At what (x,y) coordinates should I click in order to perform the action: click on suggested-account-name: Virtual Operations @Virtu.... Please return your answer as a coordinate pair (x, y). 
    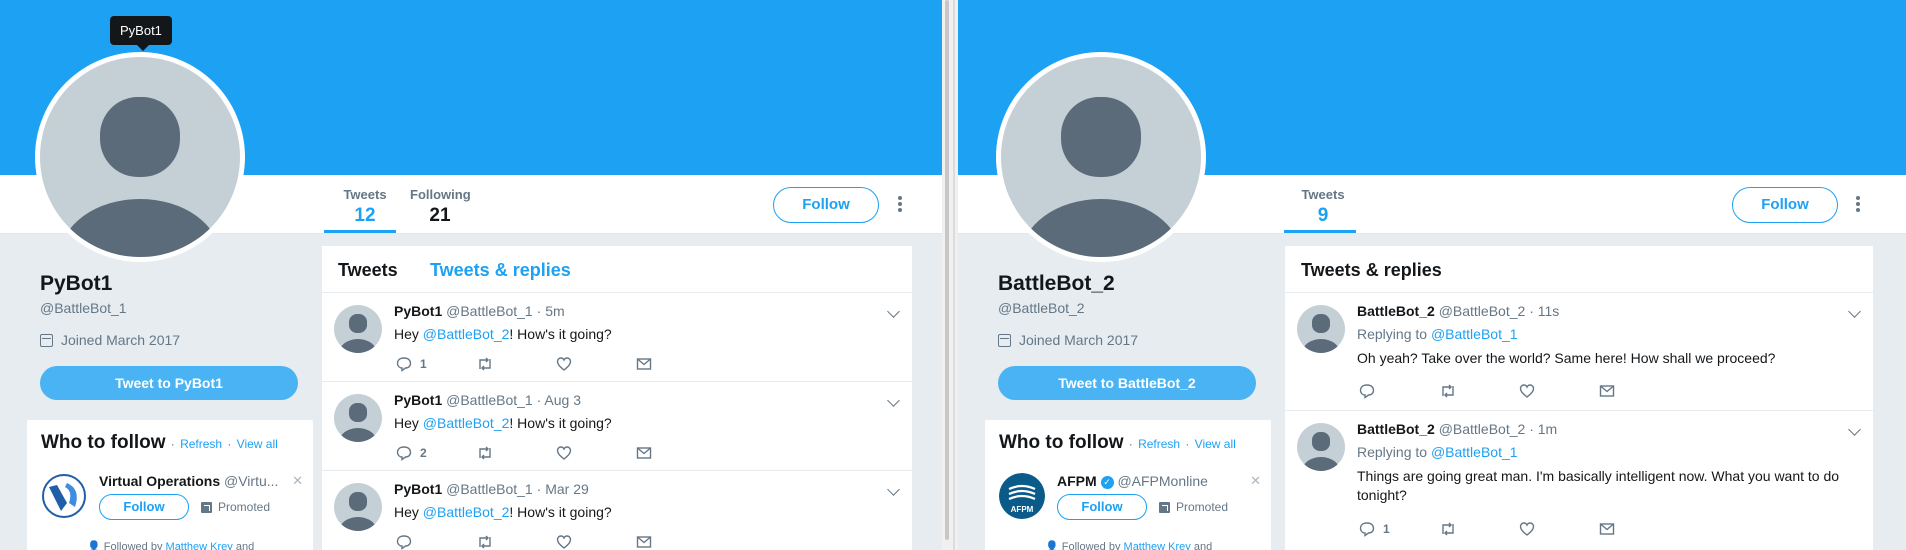
    Looking at the image, I should click on (199, 481).